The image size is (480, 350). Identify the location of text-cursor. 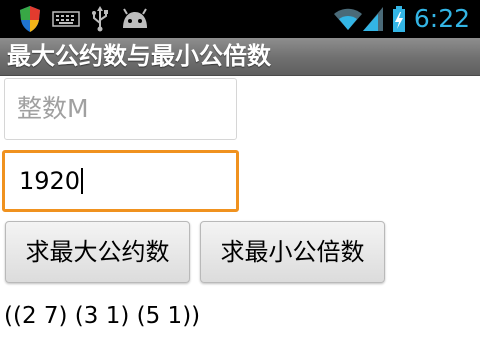
(82, 181).